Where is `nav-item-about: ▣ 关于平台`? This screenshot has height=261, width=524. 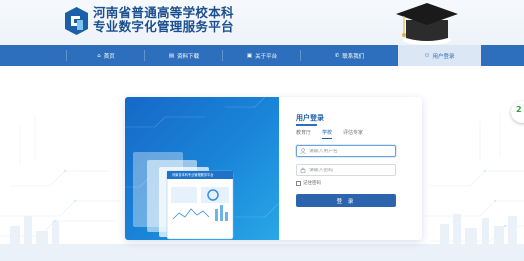 nav-item-about: ▣ 关于平台 is located at coordinates (262, 55).